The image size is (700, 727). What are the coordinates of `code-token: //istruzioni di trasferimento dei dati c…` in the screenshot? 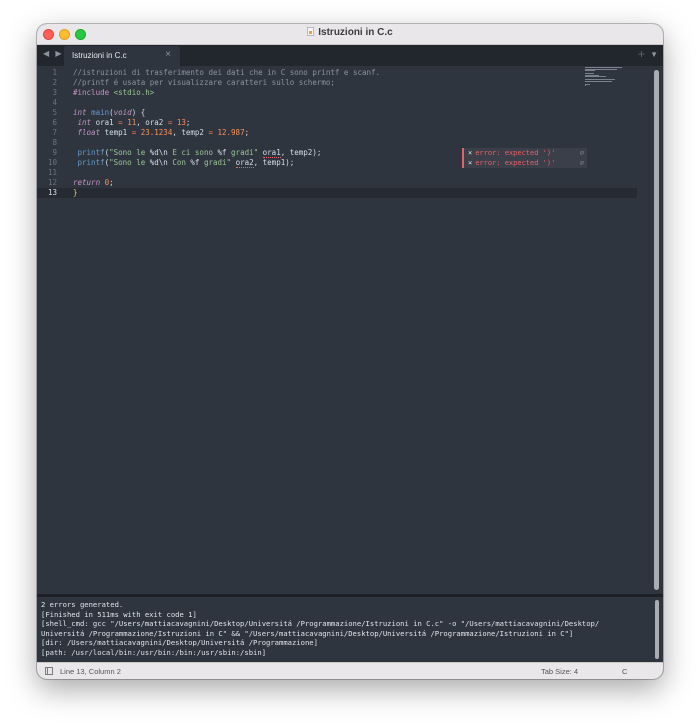 It's located at (227, 72).